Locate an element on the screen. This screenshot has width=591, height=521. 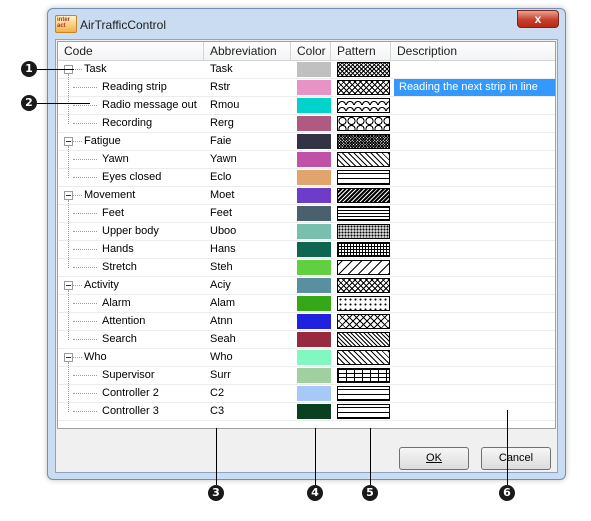
ok-button: OK is located at coordinates (434, 458).